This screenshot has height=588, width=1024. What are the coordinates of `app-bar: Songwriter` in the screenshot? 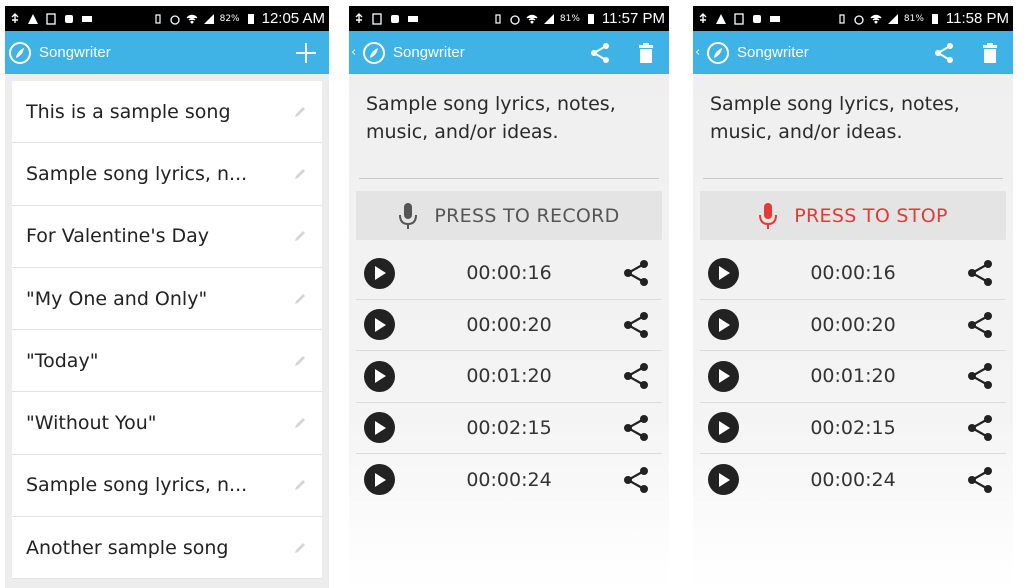 It's located at (167, 52).